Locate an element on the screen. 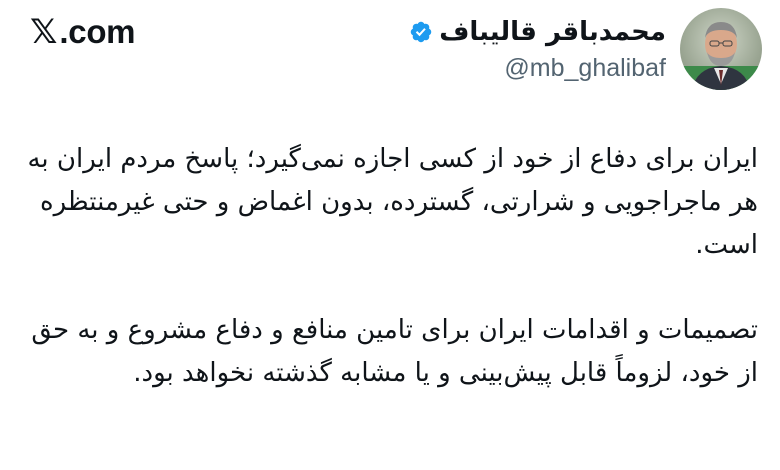 The height and width of the screenshot is (470, 780). author-name-row: محمدباقر قالیباف is located at coordinates (537, 32).